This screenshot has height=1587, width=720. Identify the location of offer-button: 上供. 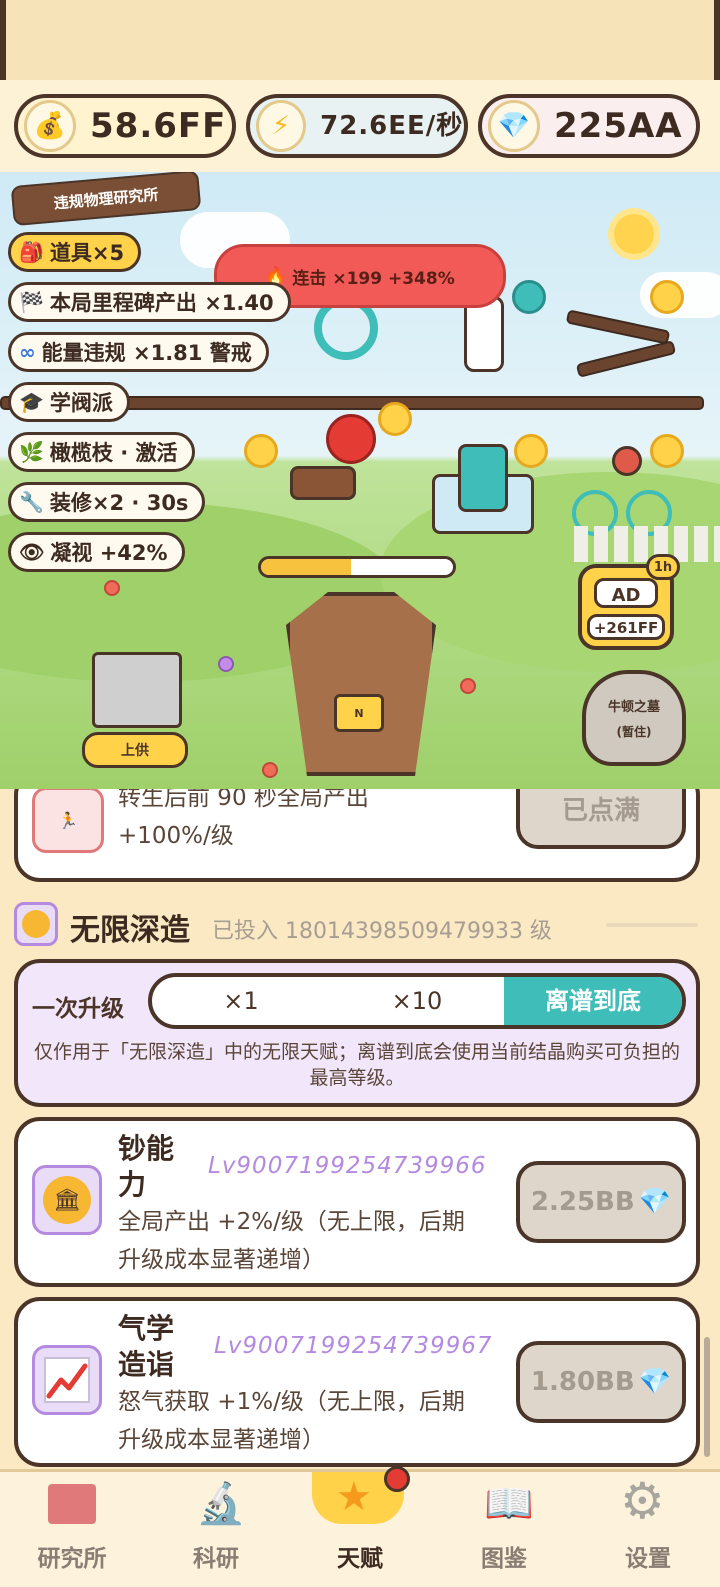
(135, 750).